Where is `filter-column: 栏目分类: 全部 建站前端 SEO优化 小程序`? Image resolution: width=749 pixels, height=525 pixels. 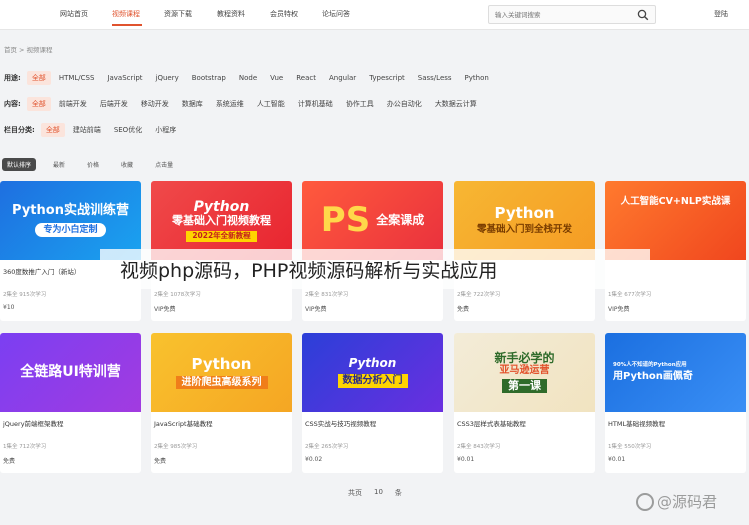
filter-column: 栏目分类: 全部 建站前端 SEO优化 小程序 is located at coordinates (94, 130).